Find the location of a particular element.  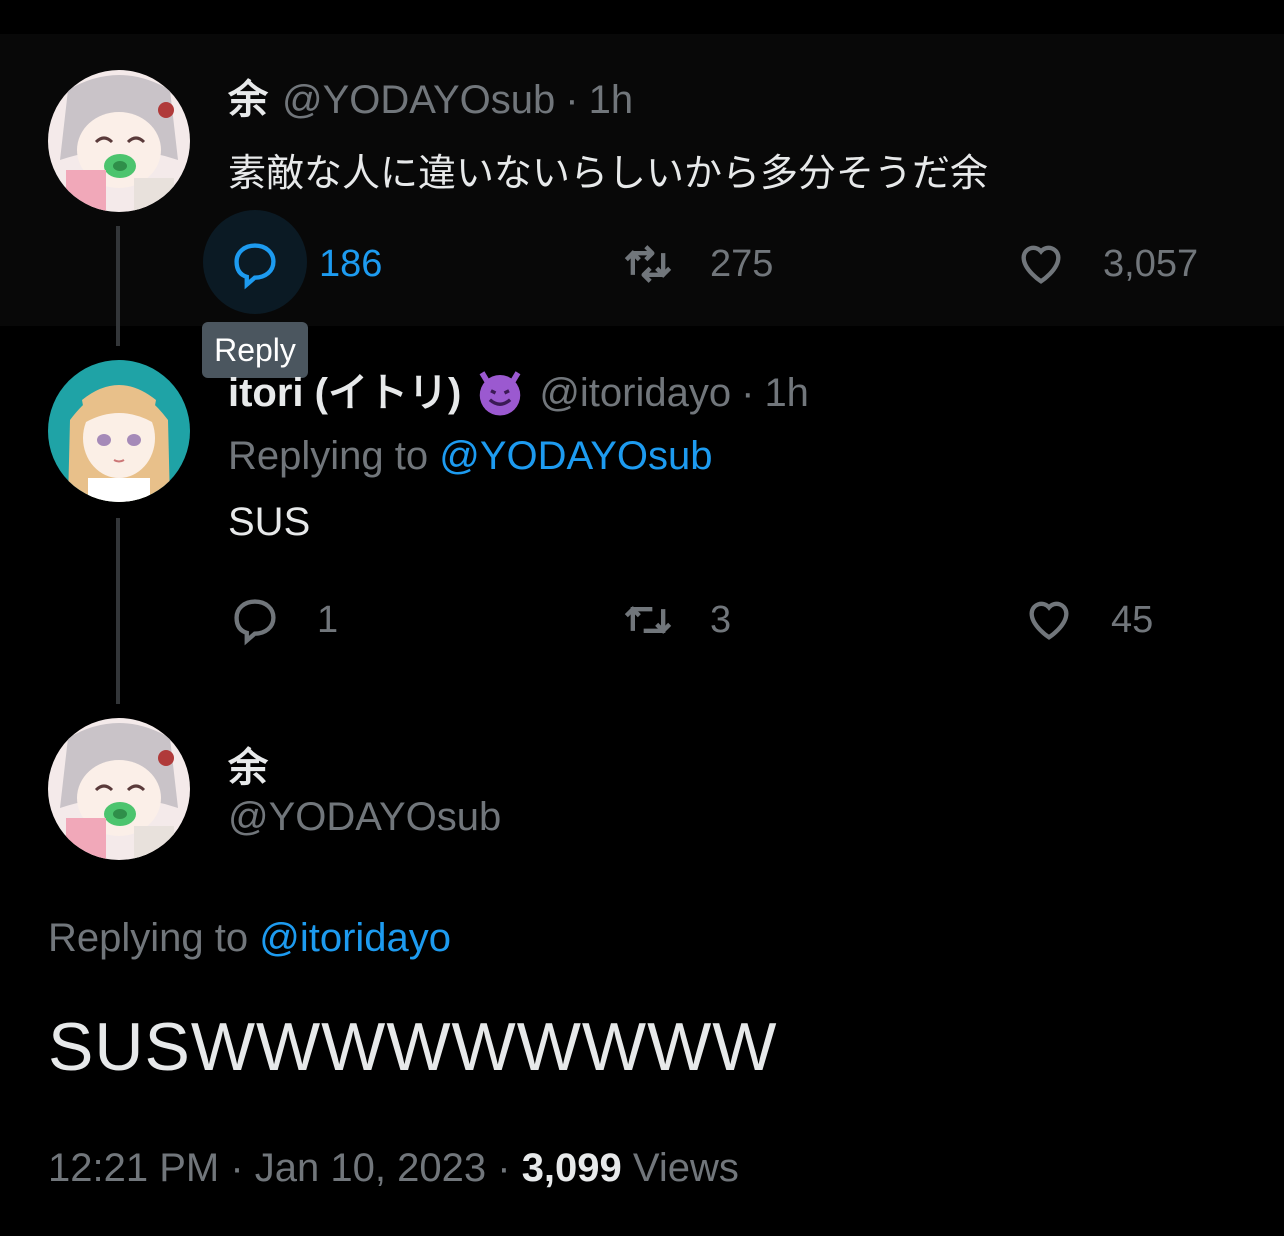

main-tweet-meta: 12:21 PM · Jan 10, 2023 · 3,099 Views is located at coordinates (393, 1168).